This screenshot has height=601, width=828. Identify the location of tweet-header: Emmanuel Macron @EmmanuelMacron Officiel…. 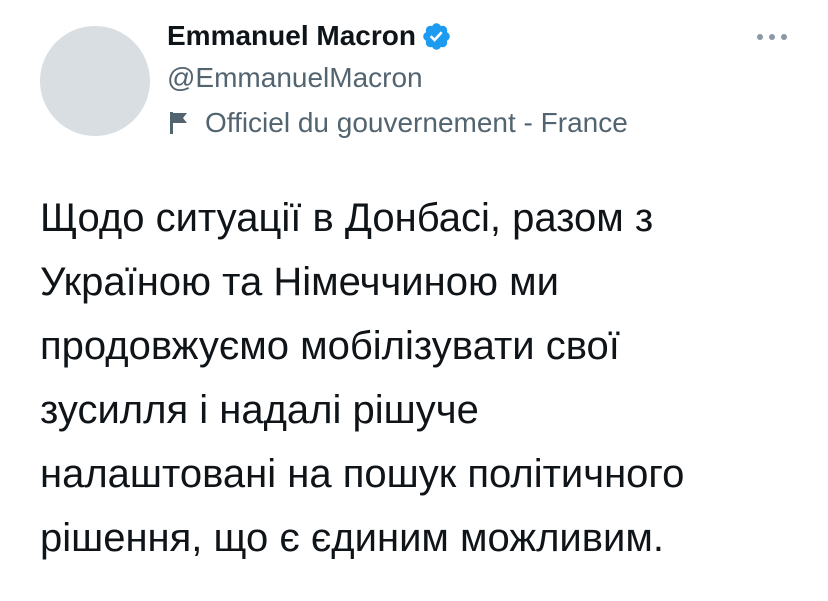
(397, 79).